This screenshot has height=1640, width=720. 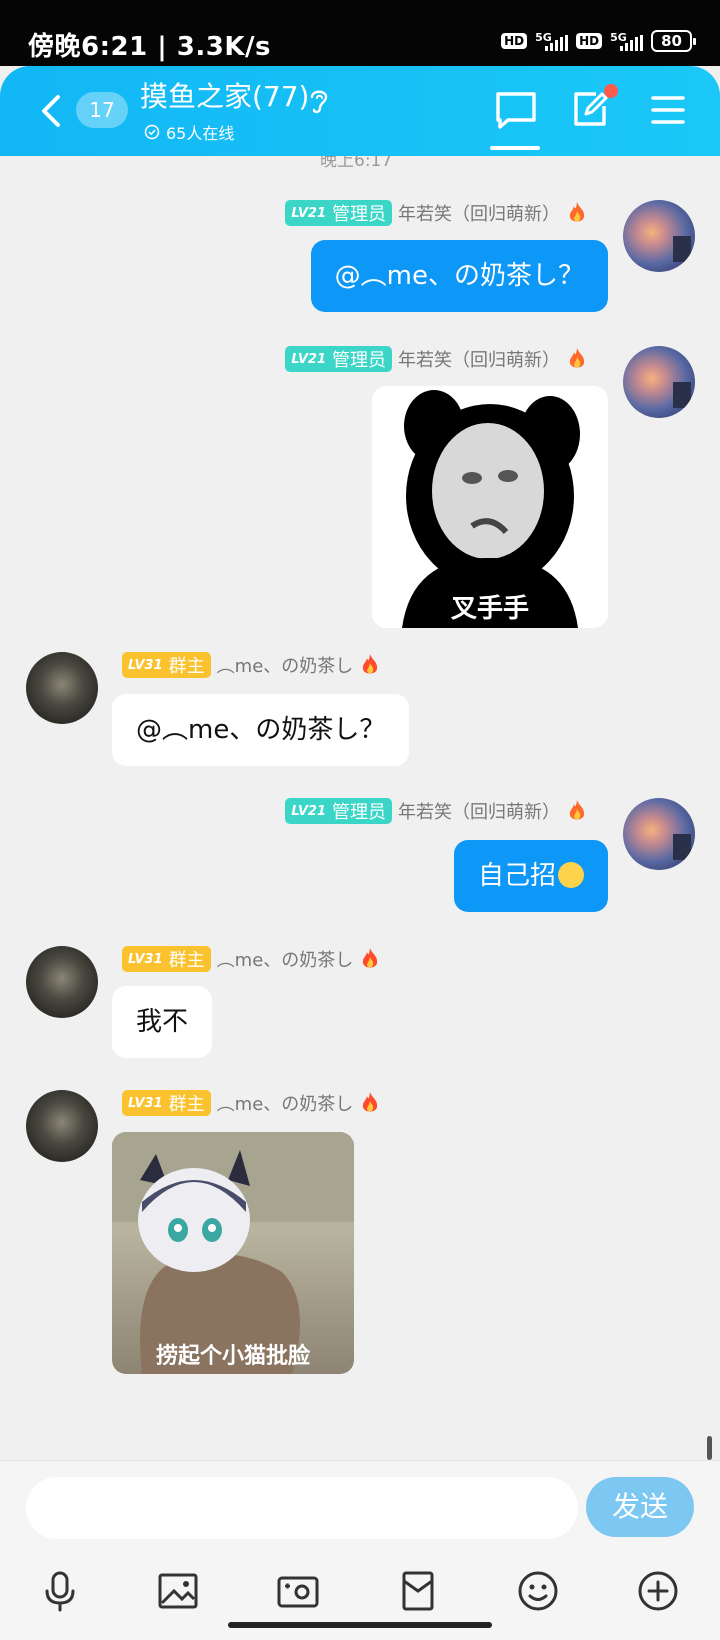 I want to click on scrollbar-thumb, so click(x=709, y=1448).